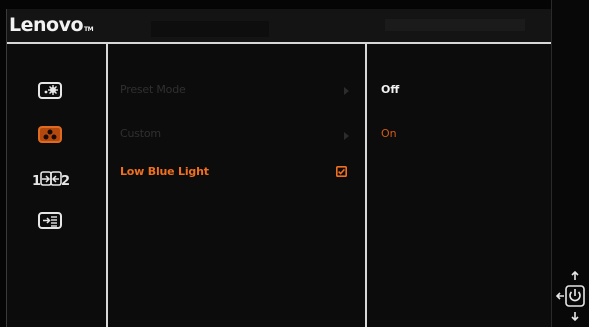 The height and width of the screenshot is (327, 589). What do you see at coordinates (164, 171) in the screenshot?
I see `menu-item-low-blue-light: Low Blue Light` at bounding box center [164, 171].